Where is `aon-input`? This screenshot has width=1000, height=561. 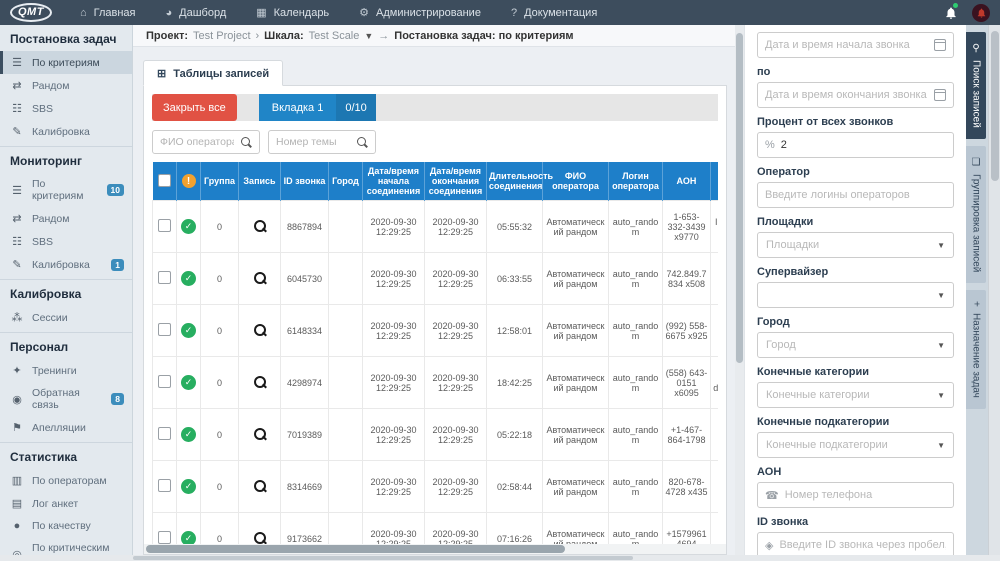 aon-input is located at coordinates (865, 495).